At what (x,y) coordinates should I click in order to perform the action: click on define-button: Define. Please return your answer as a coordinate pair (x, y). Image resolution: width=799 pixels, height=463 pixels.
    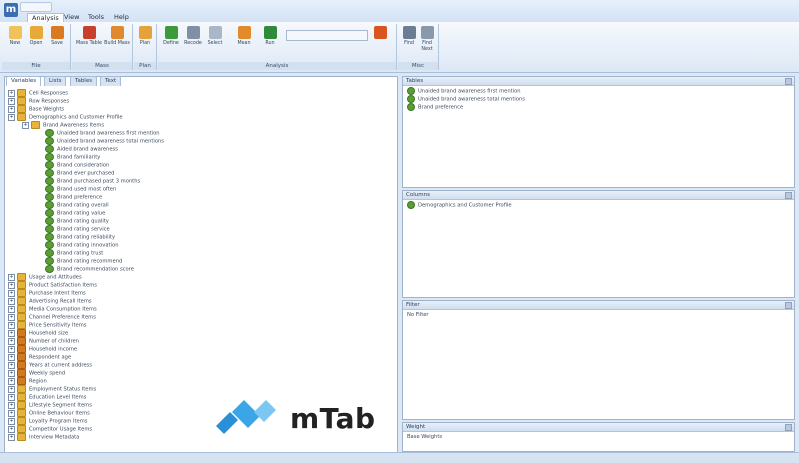
    Looking at the image, I should click on (171, 36).